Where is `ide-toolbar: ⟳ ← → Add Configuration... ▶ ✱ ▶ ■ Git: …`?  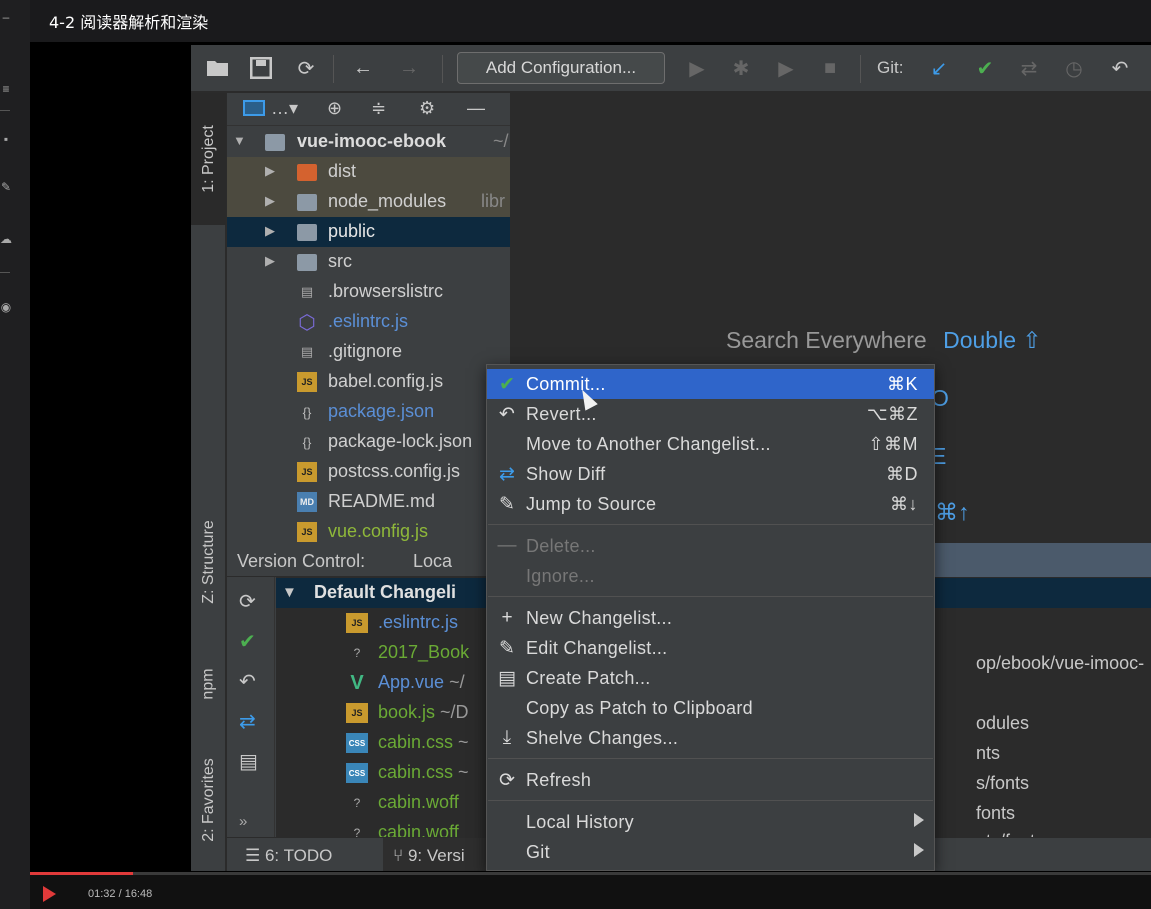
ide-toolbar: ⟳ ← → Add Configuration... ▶ ✱ ▶ ■ Git: … is located at coordinates (671, 68).